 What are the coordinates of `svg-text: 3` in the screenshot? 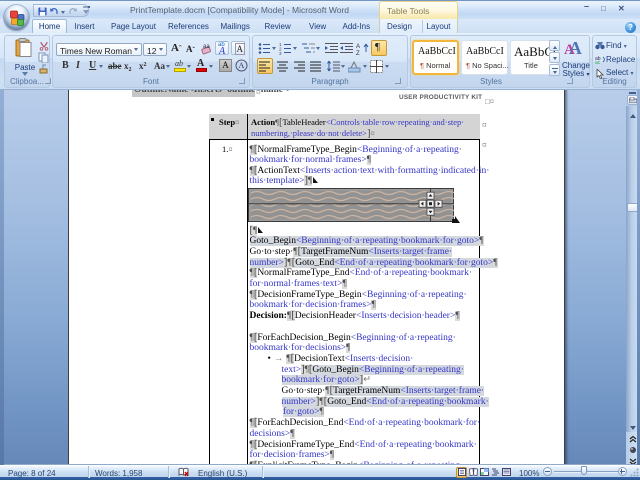 It's located at (280, 53).